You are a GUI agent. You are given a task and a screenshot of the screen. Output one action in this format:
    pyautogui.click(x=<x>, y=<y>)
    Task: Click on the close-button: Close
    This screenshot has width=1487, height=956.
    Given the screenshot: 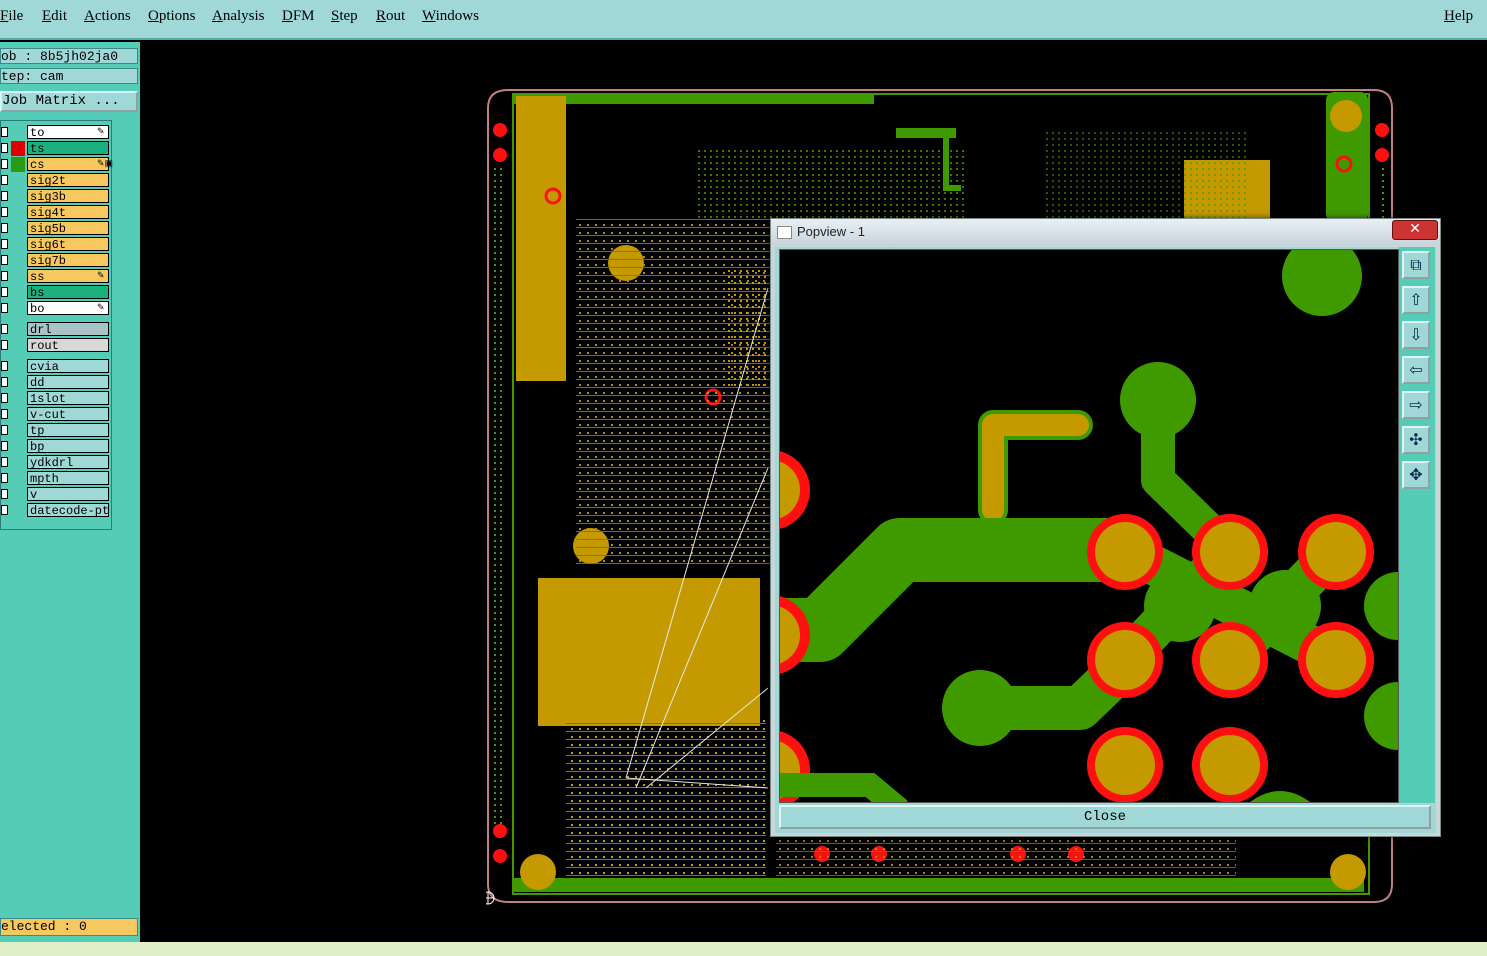 What is the action you would take?
    pyautogui.click(x=1105, y=817)
    